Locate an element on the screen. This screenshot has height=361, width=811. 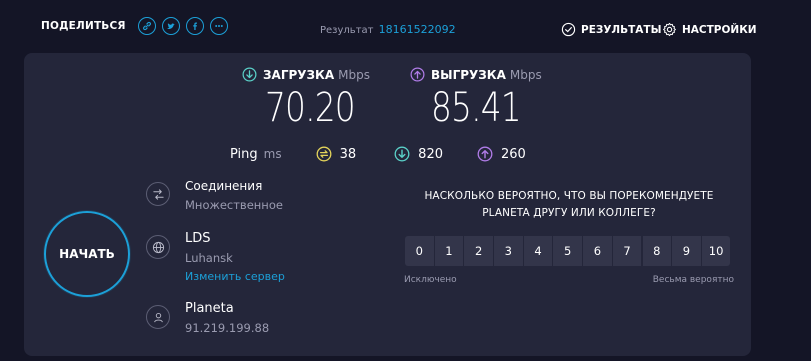
settings-button: НАСТРОЙКИ is located at coordinates (709, 29).